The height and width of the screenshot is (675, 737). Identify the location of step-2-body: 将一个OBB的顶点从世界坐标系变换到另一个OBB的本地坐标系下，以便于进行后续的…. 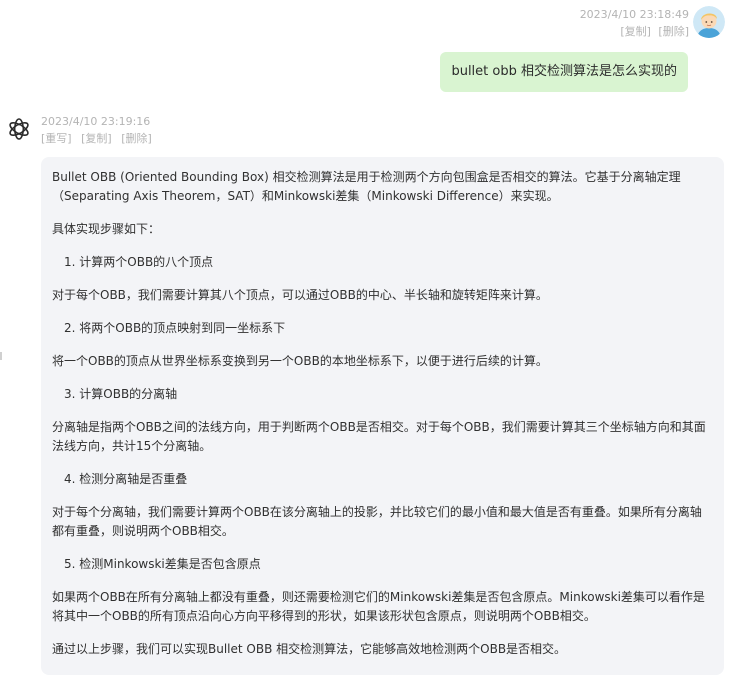
(300, 361).